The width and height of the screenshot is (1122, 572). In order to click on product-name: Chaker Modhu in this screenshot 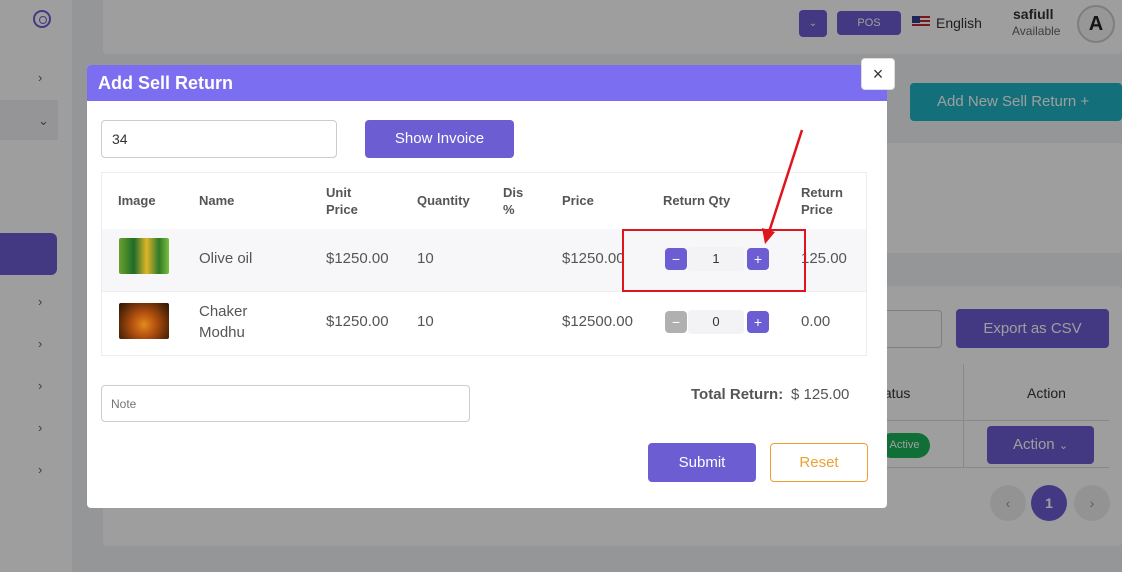, I will do `click(223, 322)`.